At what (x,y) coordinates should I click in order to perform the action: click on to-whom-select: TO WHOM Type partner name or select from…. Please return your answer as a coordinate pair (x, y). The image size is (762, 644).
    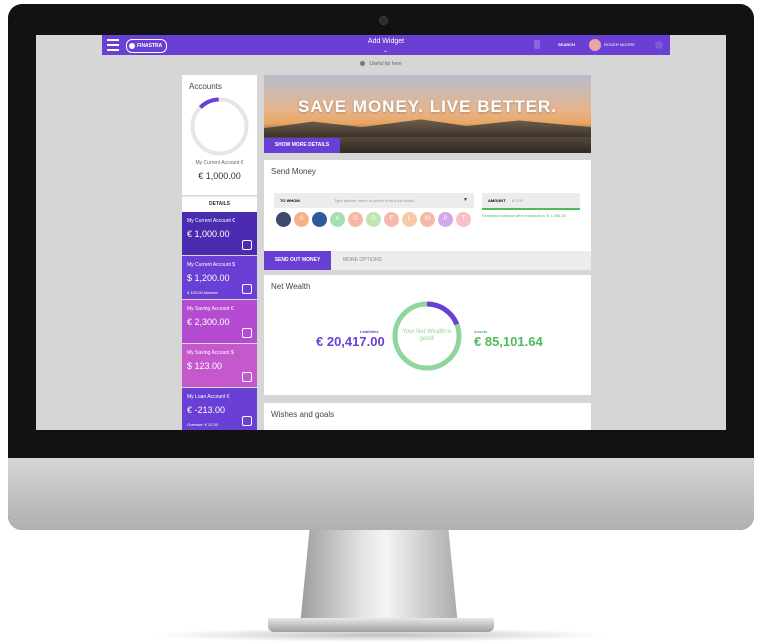
    Looking at the image, I should click on (374, 200).